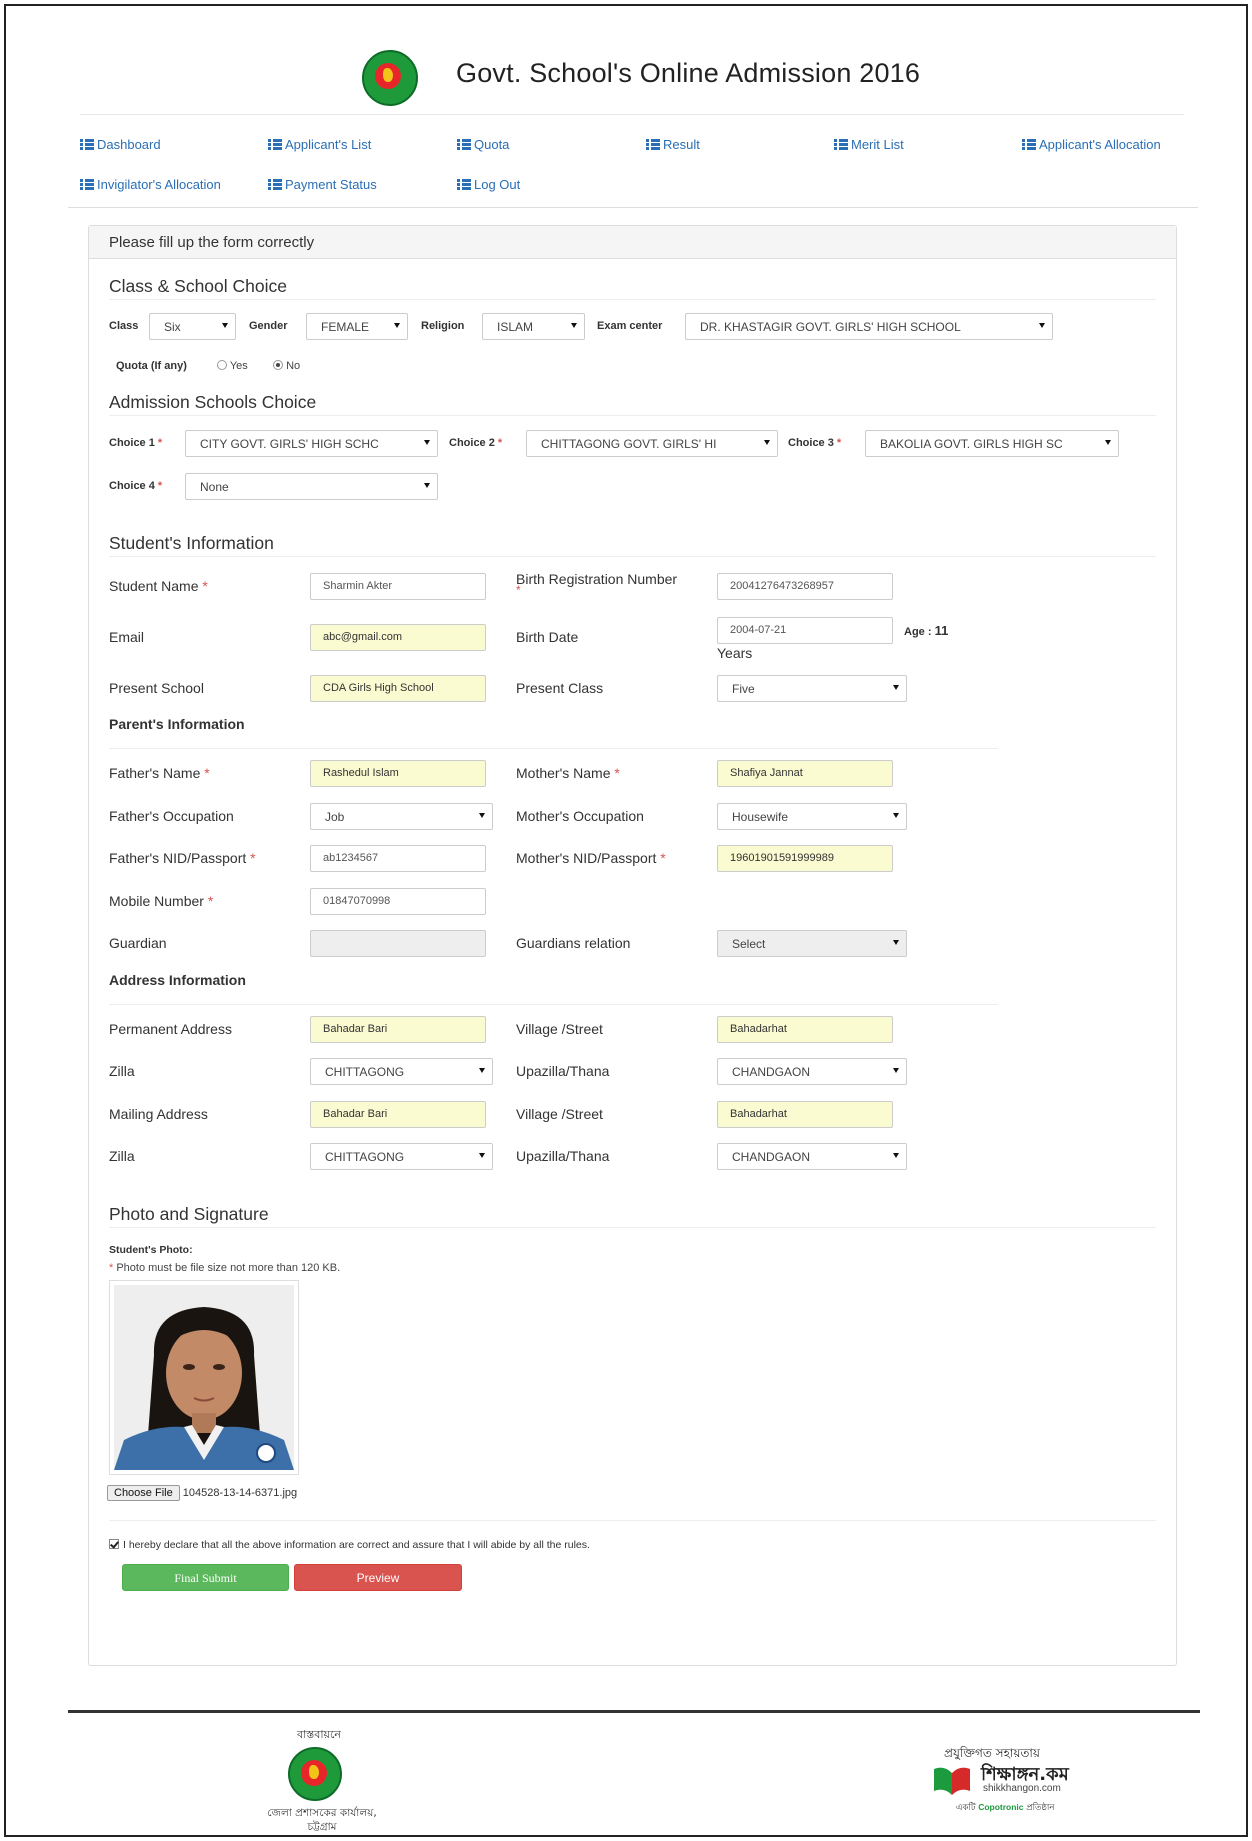 Image resolution: width=1252 pixels, height=1841 pixels. Describe the element at coordinates (143, 1493) in the screenshot. I see `choose-file-button: Choose File` at that location.